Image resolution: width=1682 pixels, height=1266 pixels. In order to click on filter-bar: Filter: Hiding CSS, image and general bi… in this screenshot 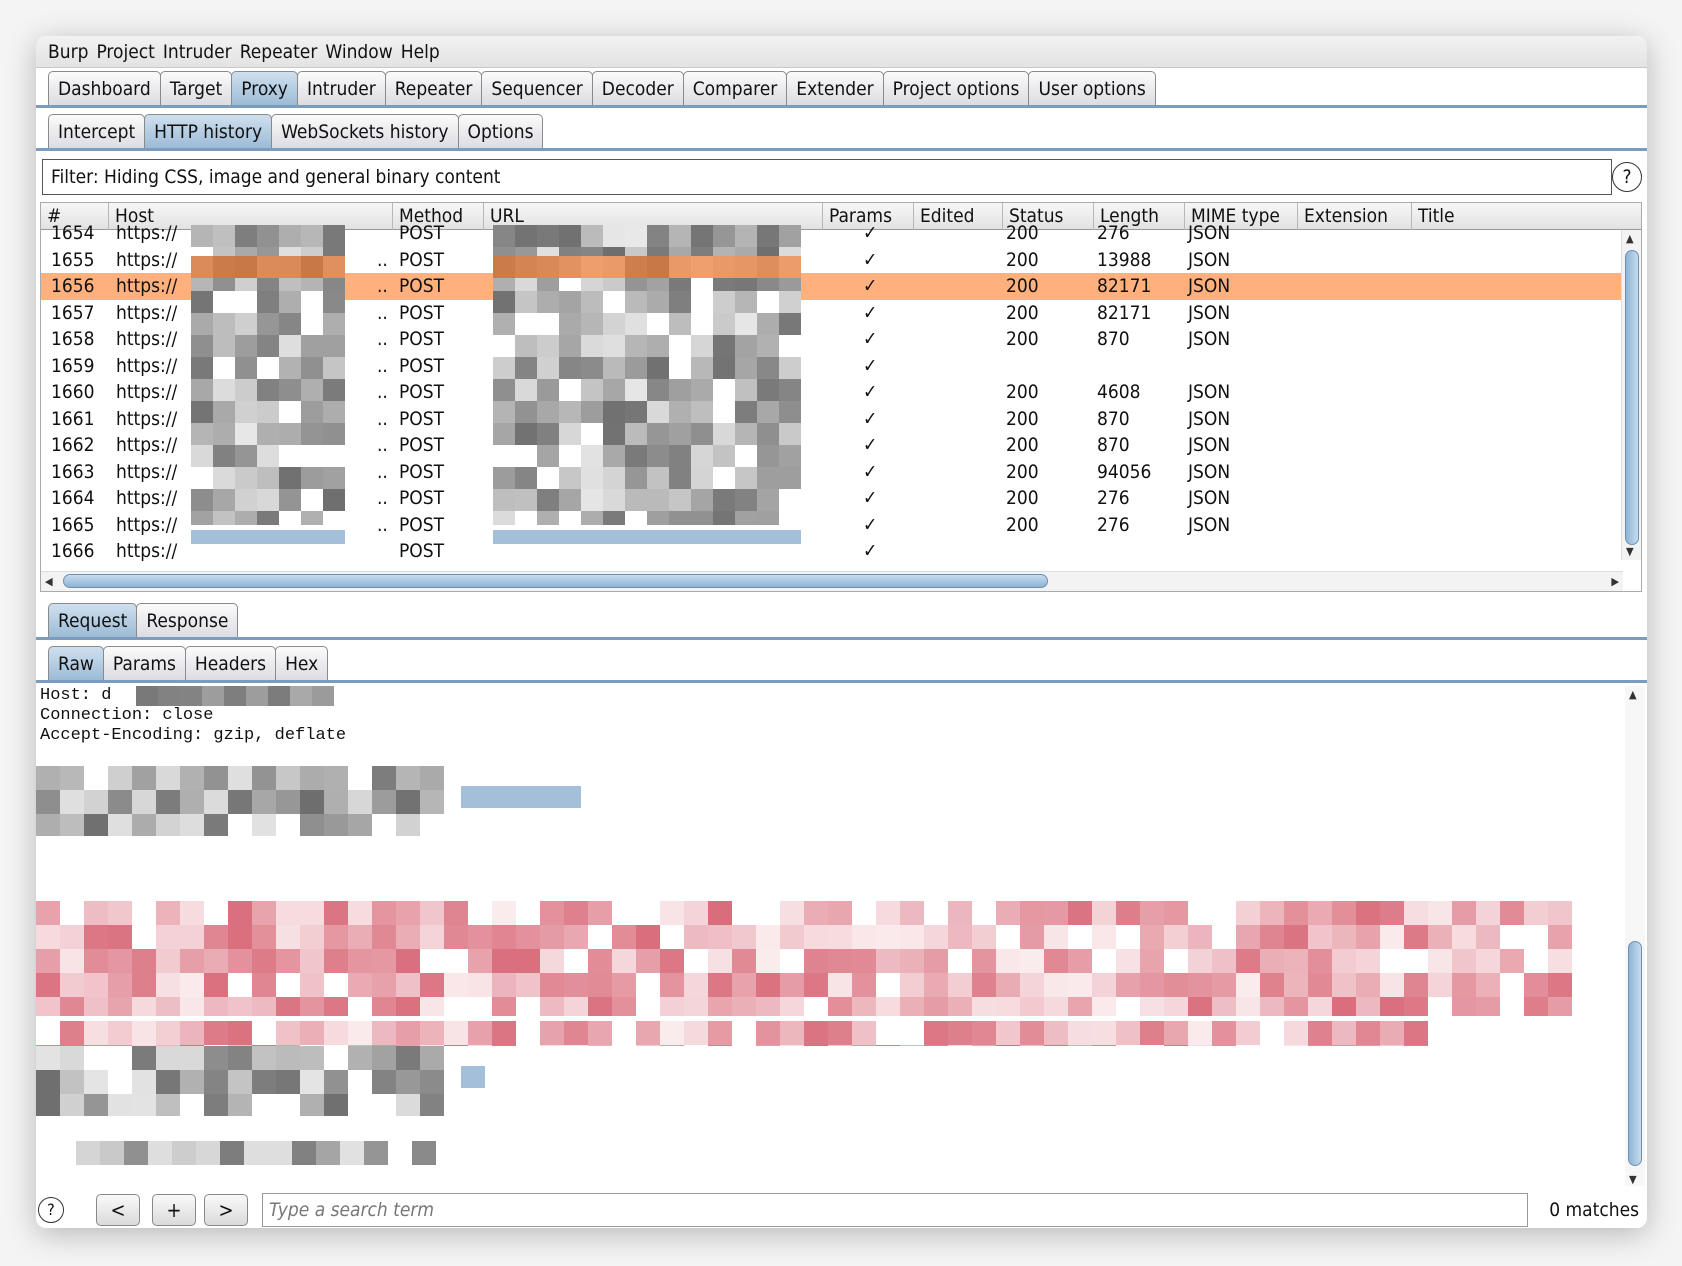, I will do `click(827, 177)`.